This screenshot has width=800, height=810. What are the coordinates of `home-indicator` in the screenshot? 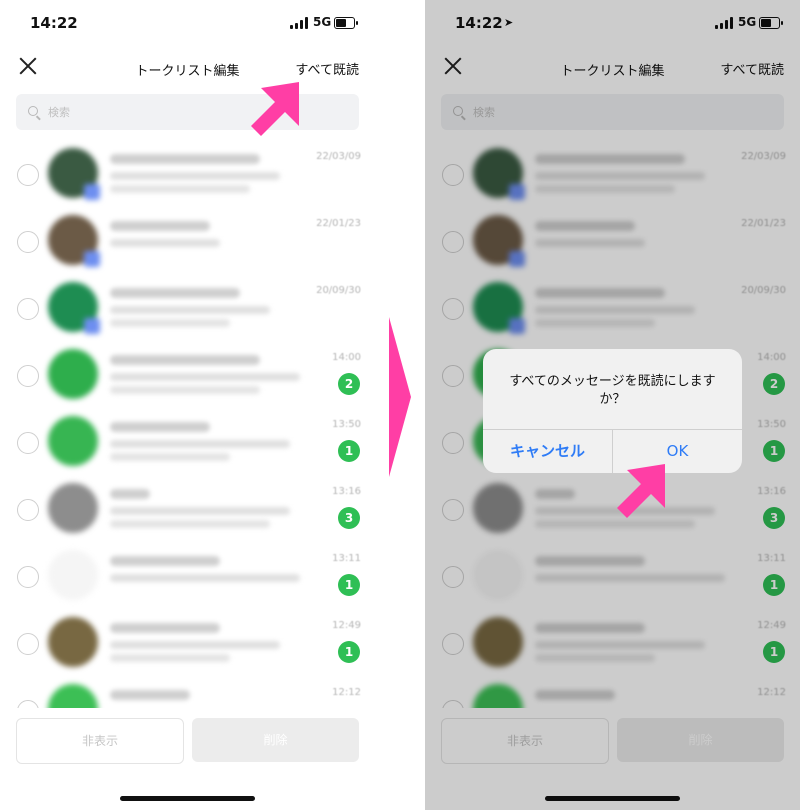 It's located at (187, 798).